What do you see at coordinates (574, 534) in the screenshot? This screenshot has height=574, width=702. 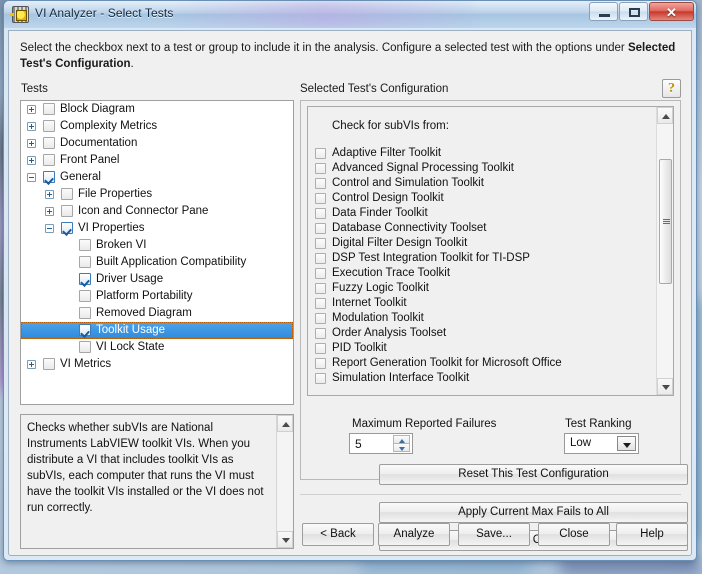 I see `close-button: Close` at bounding box center [574, 534].